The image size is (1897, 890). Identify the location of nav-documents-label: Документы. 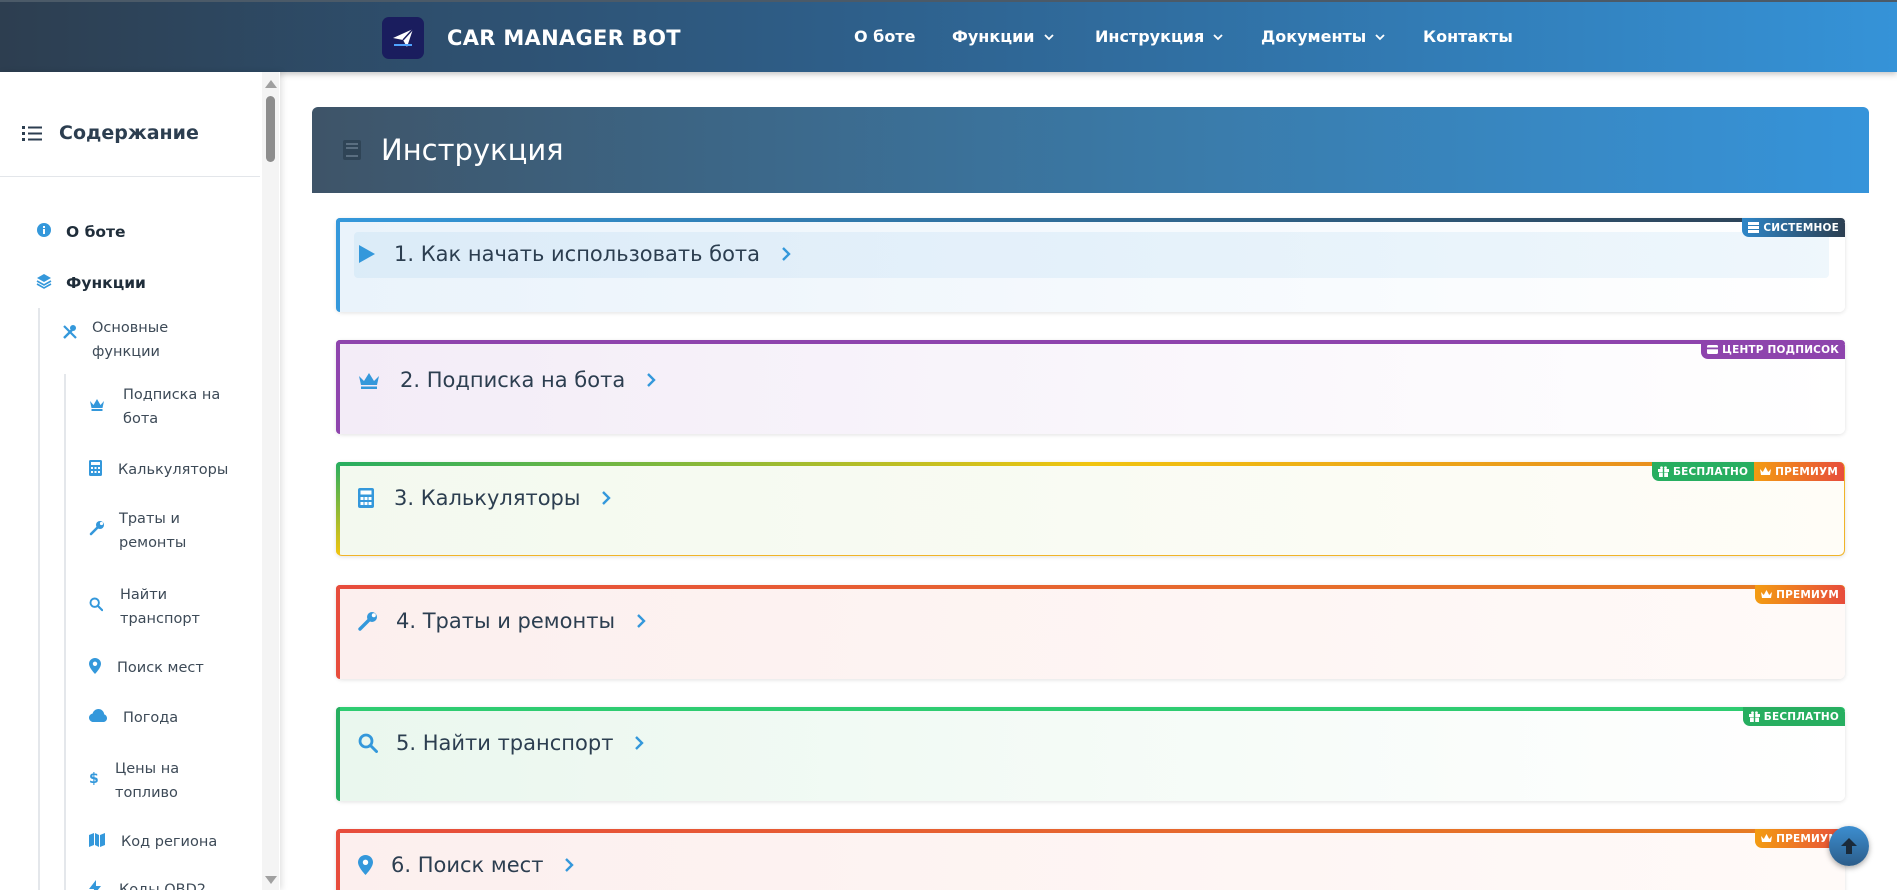
(1314, 36).